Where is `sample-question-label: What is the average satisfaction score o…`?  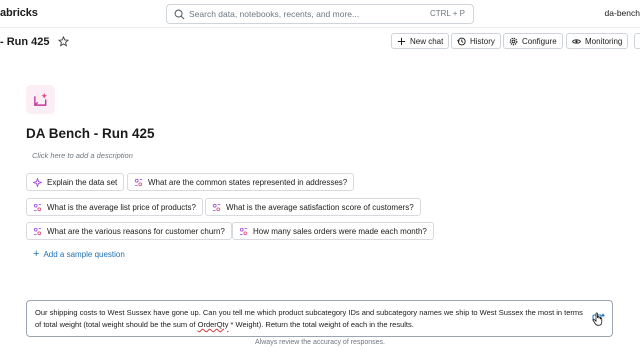
sample-question-label: What is the average satisfaction score o… is located at coordinates (320, 207).